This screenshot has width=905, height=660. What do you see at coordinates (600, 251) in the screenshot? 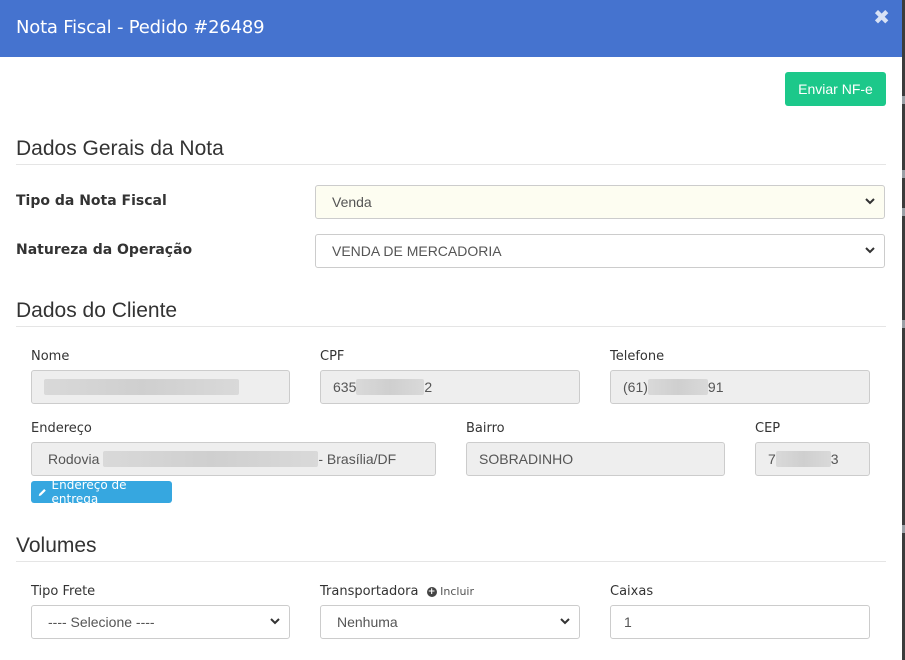
I see `natureza-select: VENDA DE MERCADORIA` at bounding box center [600, 251].